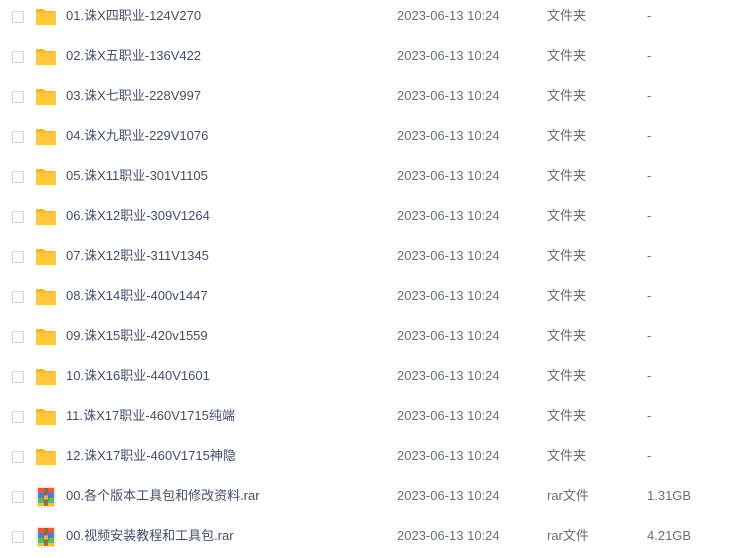 Image resolution: width=729 pixels, height=558 pixels. What do you see at coordinates (137, 336) in the screenshot?
I see `file-name-link: 09.诛X15职业-420v1559` at bounding box center [137, 336].